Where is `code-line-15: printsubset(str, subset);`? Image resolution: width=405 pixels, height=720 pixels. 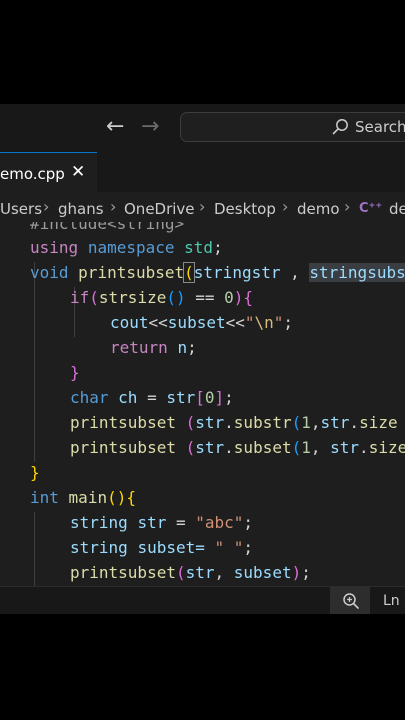
code-line-15: printsubset(str, subset); is located at coordinates (190, 572).